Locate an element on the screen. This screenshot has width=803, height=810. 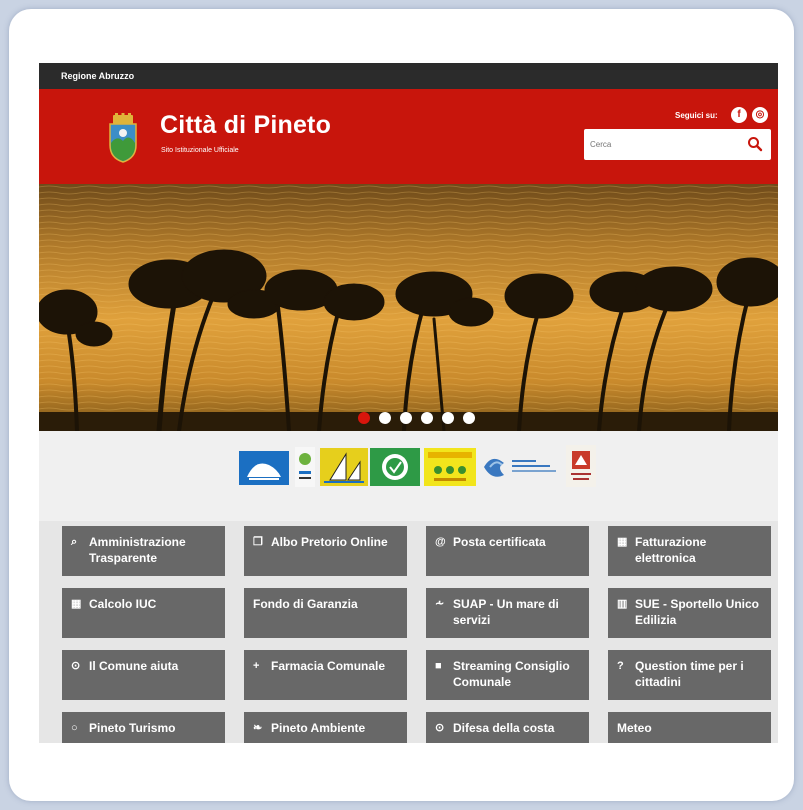
rss-icon: ◎ is located at coordinates (760, 115).